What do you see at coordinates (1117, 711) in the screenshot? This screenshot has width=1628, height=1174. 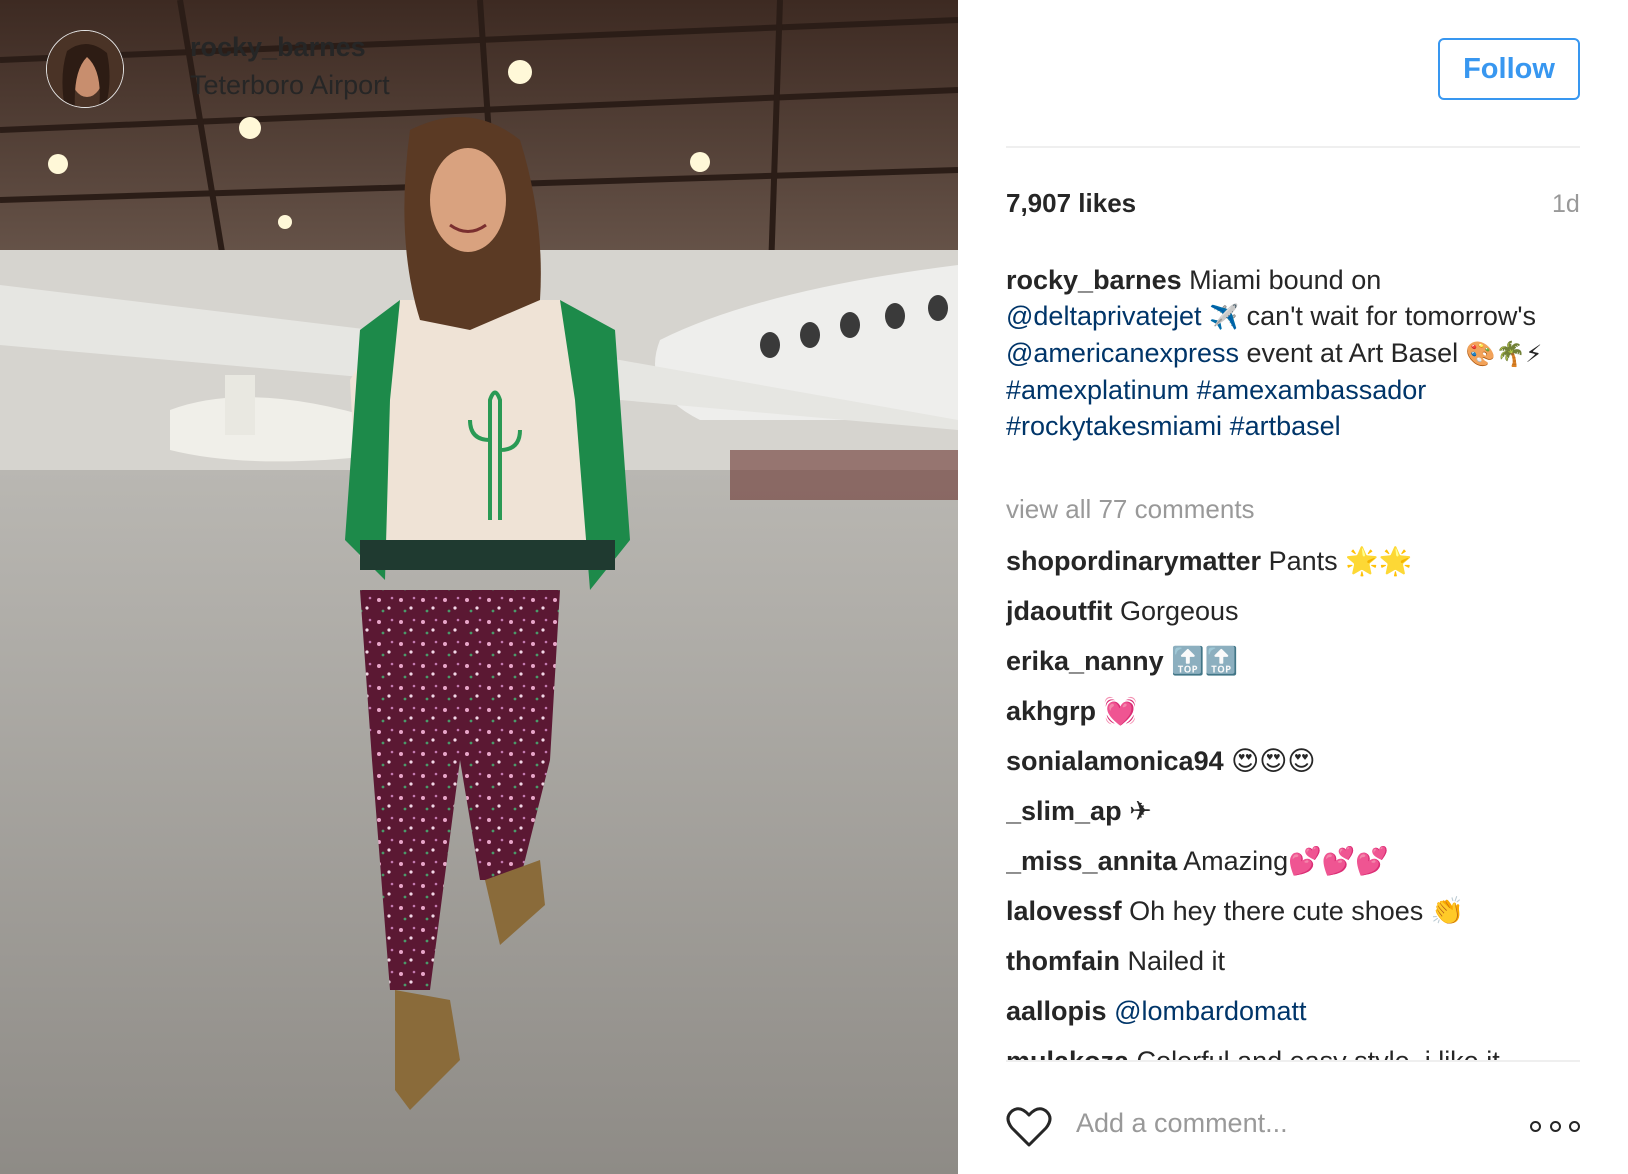 I see `comment-text: 💓` at bounding box center [1117, 711].